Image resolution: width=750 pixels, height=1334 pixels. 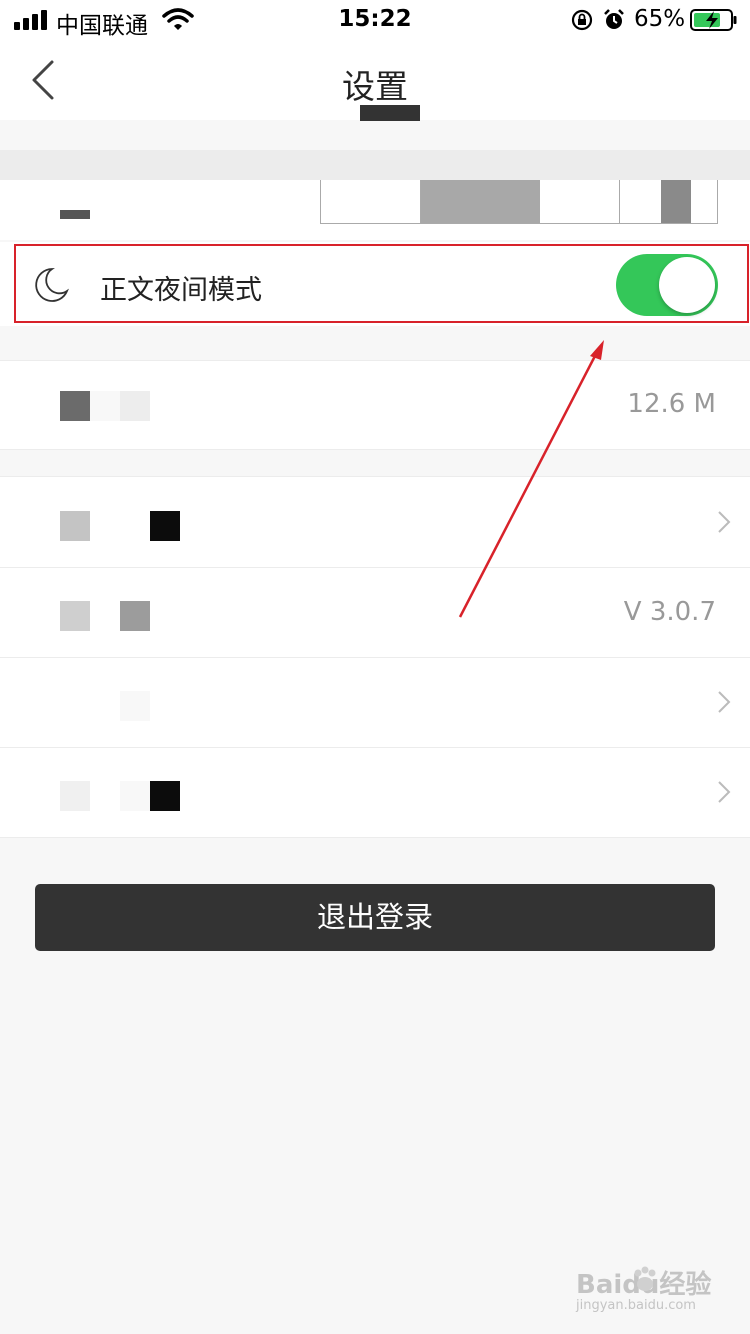 I want to click on paw-logo-icon, so click(x=645, y=1278).